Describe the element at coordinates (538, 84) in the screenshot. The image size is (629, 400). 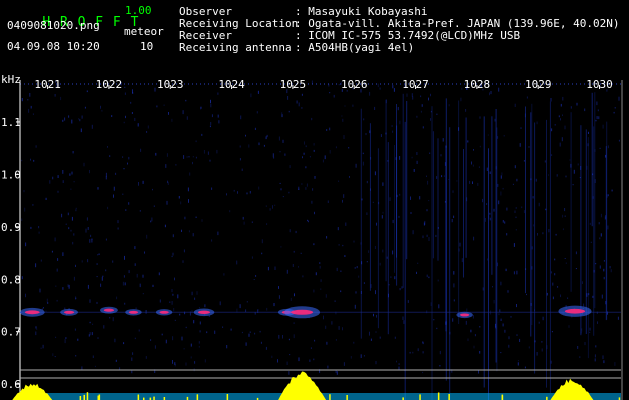
I see `x-tick-label: 1029` at that location.